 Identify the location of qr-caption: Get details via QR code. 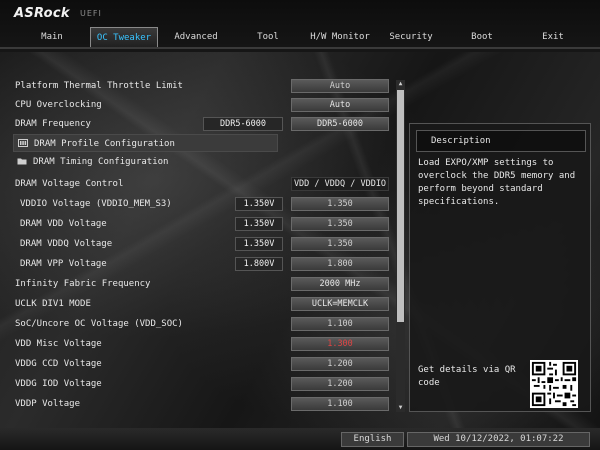
(467, 376).